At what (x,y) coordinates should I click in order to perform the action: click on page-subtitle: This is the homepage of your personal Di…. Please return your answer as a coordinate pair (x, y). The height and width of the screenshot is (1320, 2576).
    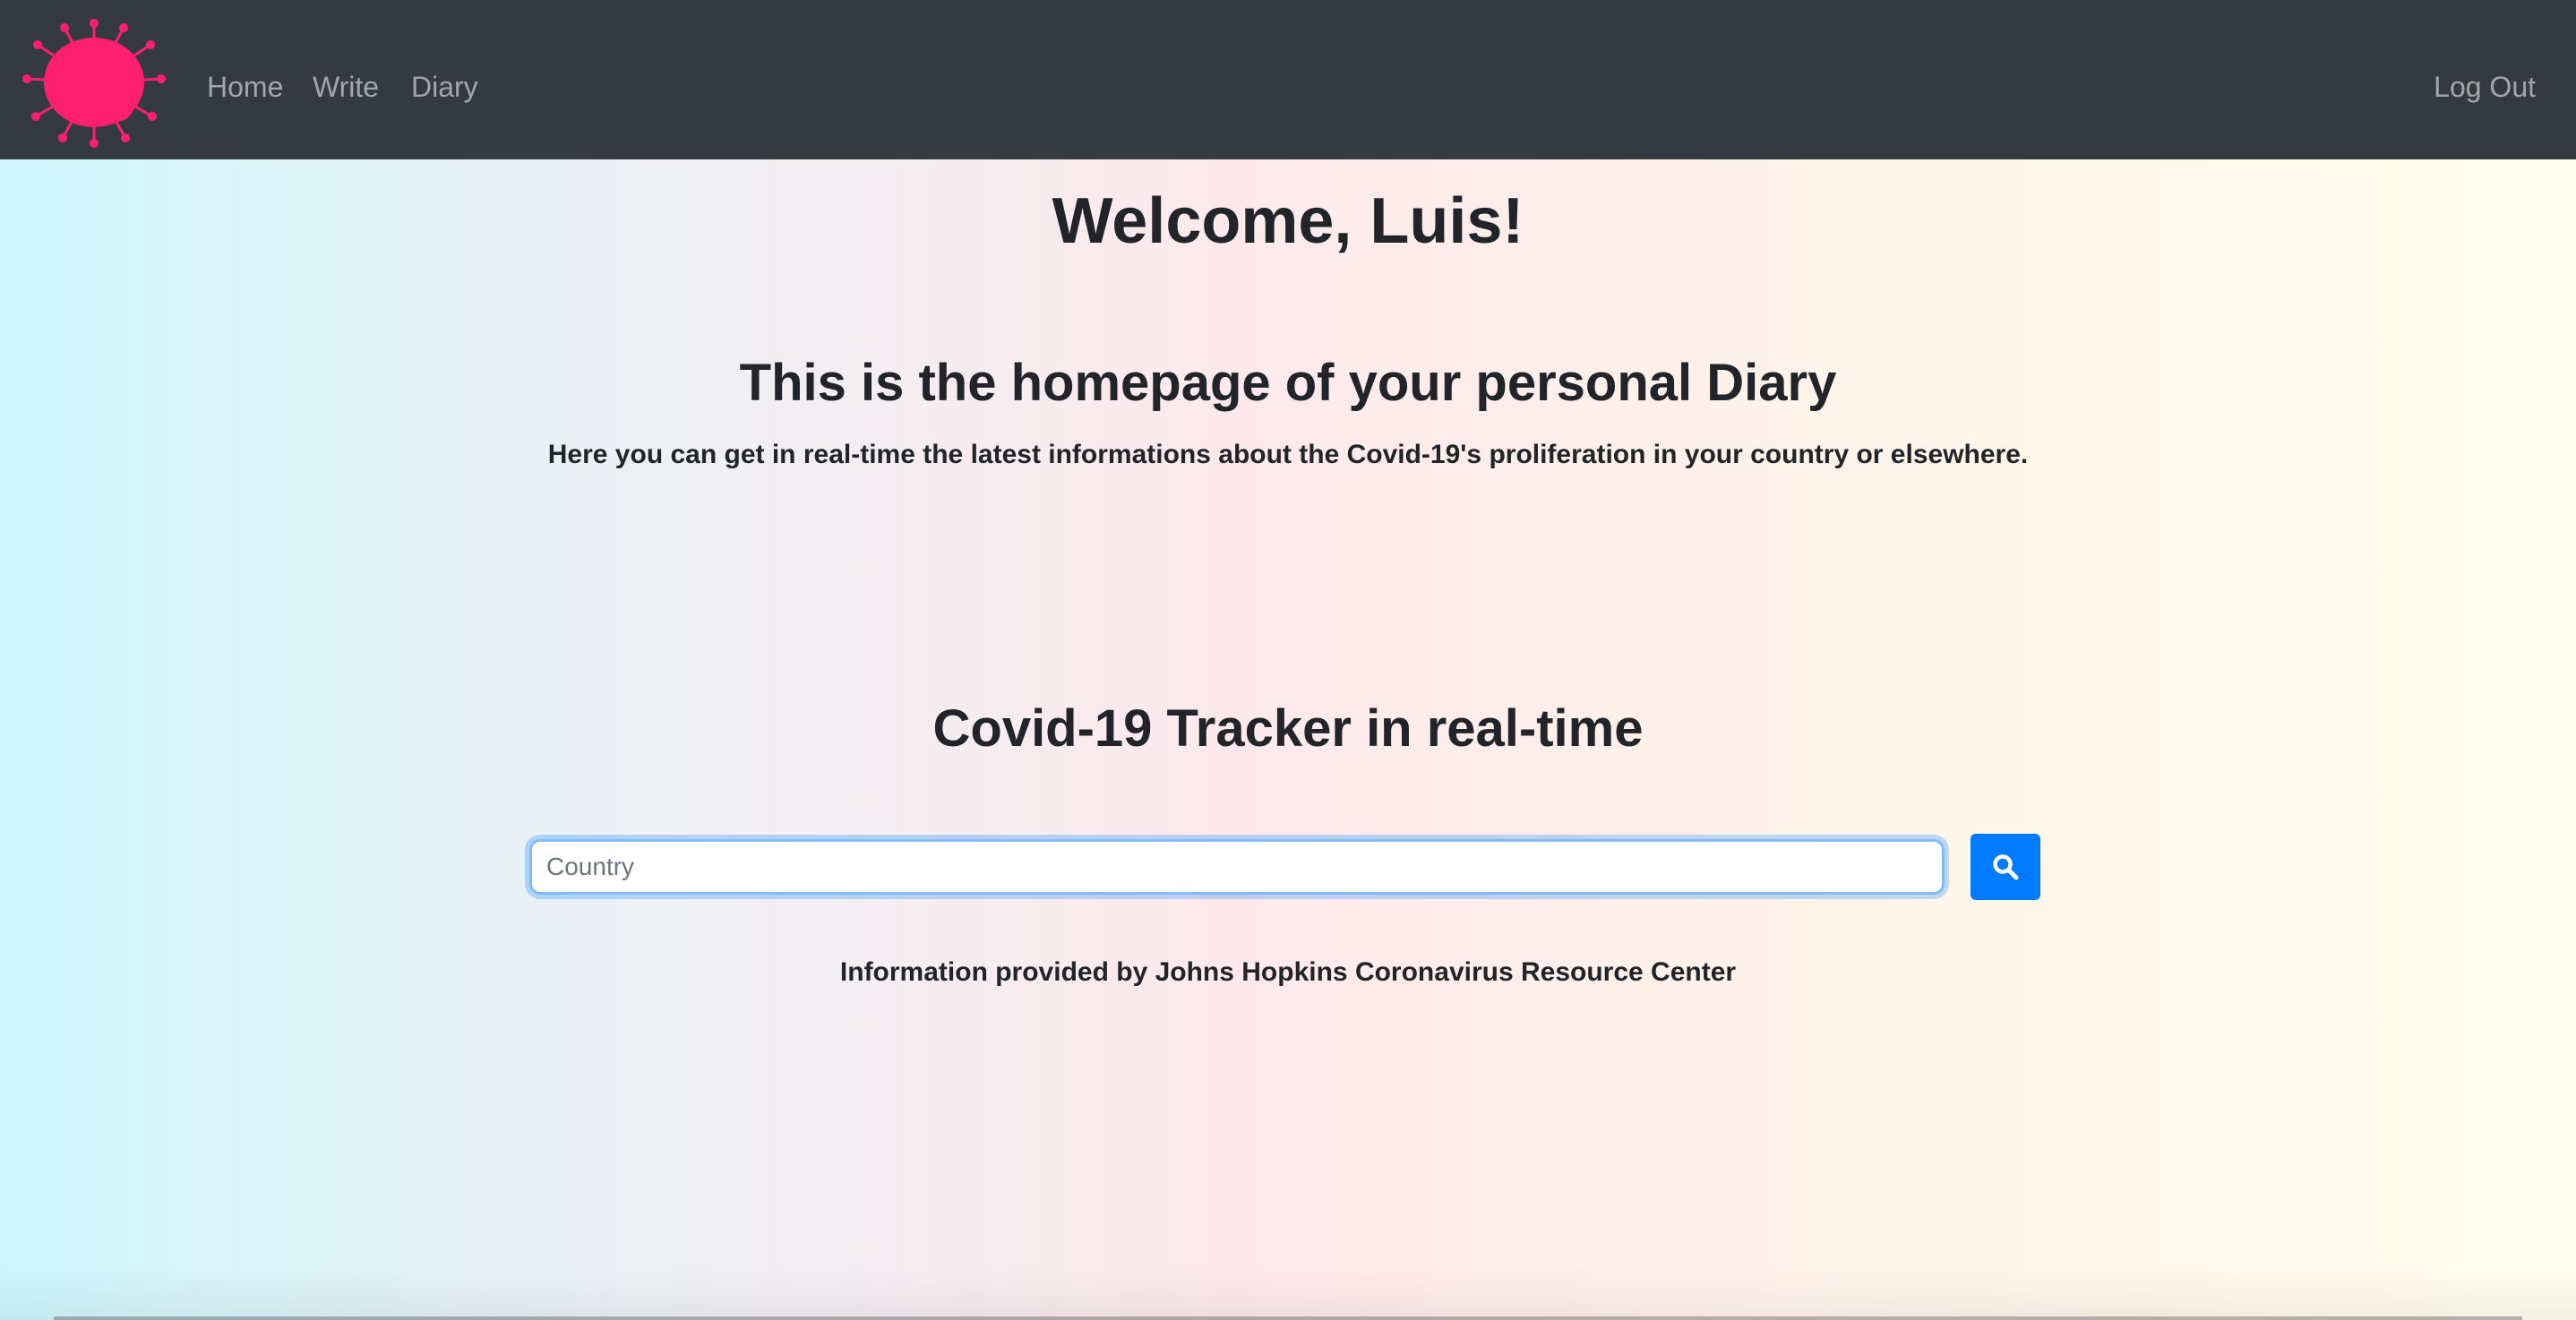
    Looking at the image, I should click on (1288, 383).